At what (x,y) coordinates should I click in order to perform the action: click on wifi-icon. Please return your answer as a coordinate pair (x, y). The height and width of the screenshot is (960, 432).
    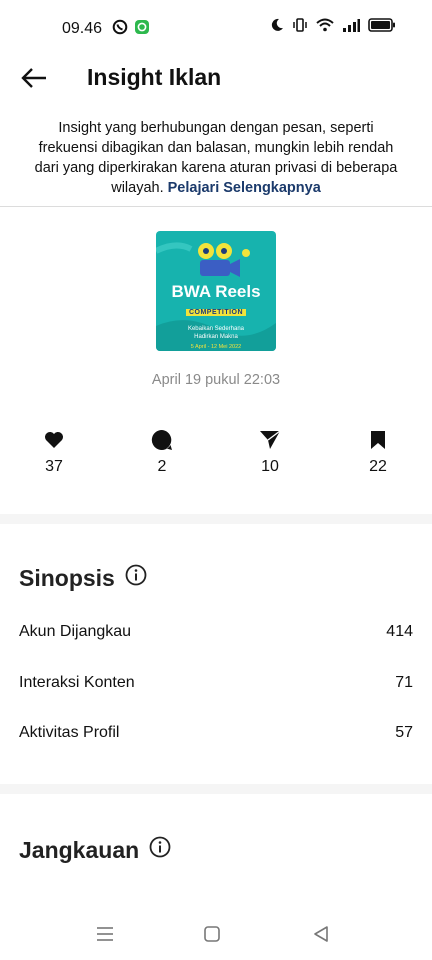
    Looking at the image, I should click on (325, 27).